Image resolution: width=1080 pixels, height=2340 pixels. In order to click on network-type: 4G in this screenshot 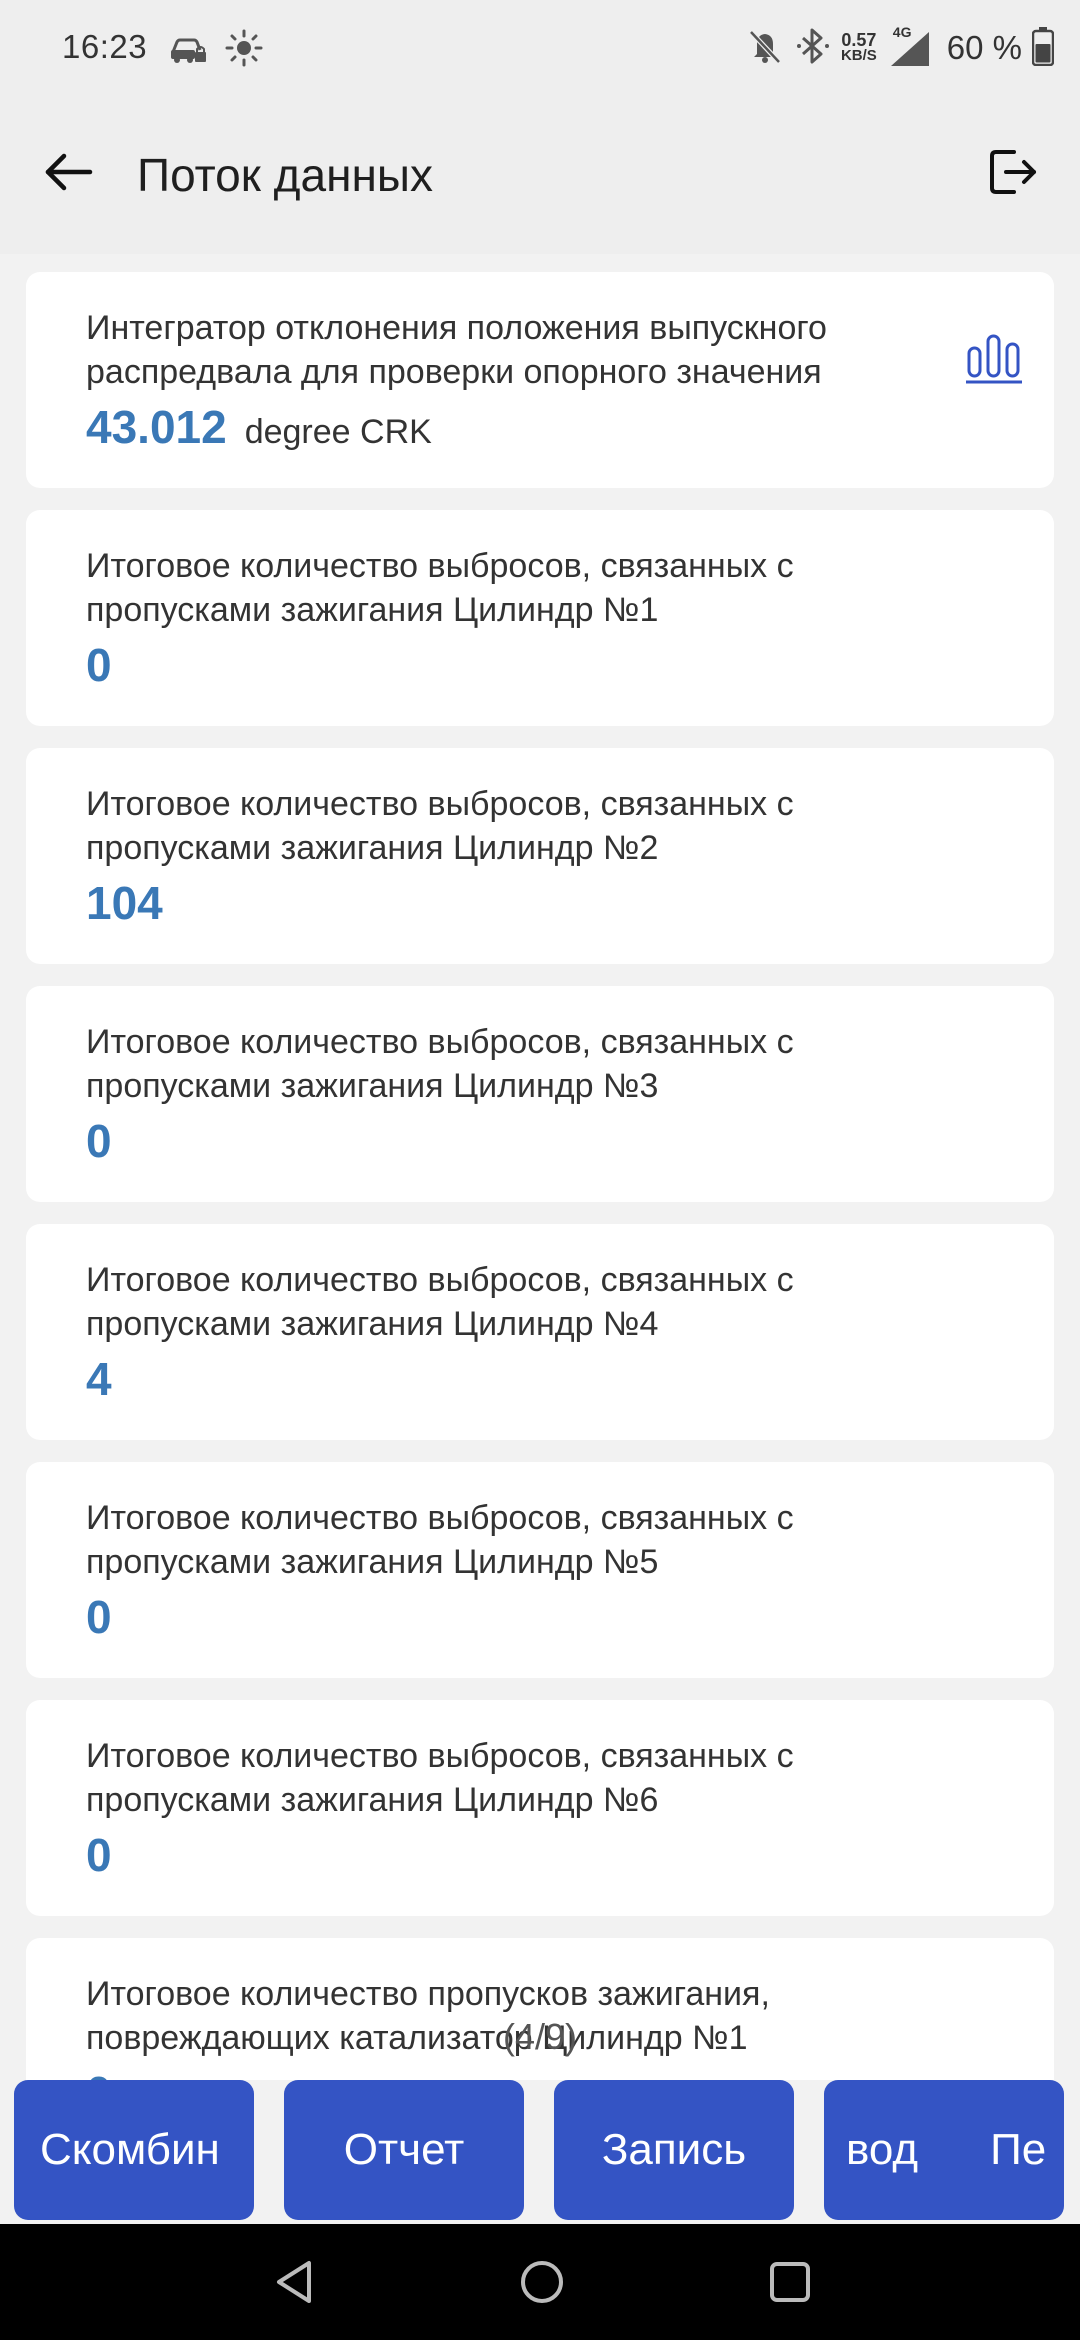, I will do `click(902, 32)`.